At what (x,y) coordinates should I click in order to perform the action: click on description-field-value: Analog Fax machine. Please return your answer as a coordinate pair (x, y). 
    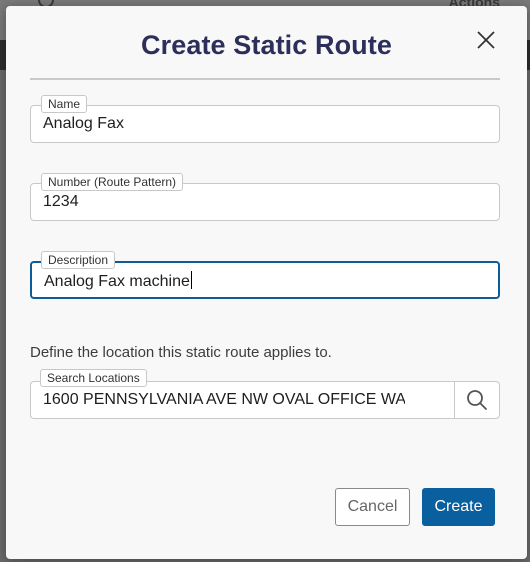
    Looking at the image, I should click on (117, 281).